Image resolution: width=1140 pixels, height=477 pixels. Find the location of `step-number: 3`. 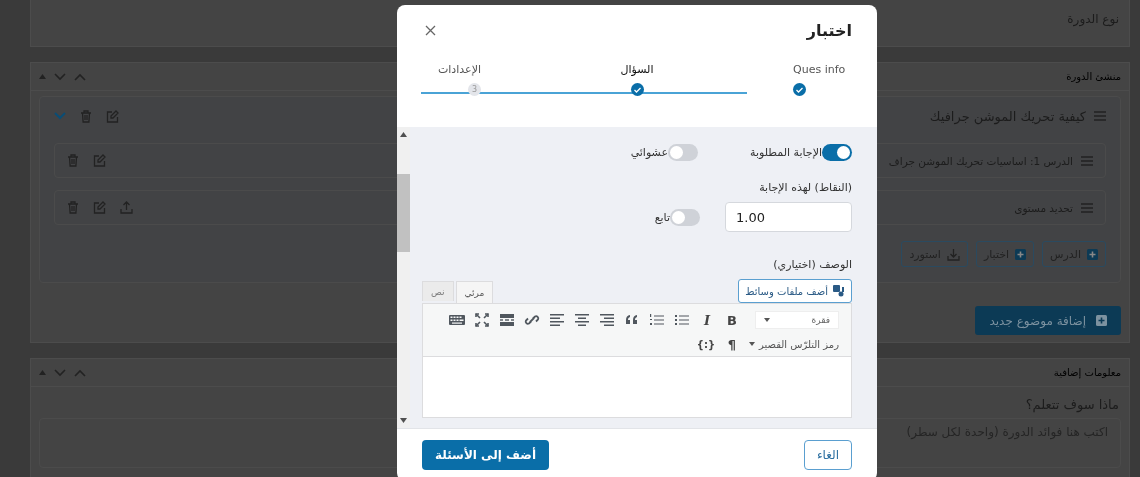

step-number: 3 is located at coordinates (474, 89).